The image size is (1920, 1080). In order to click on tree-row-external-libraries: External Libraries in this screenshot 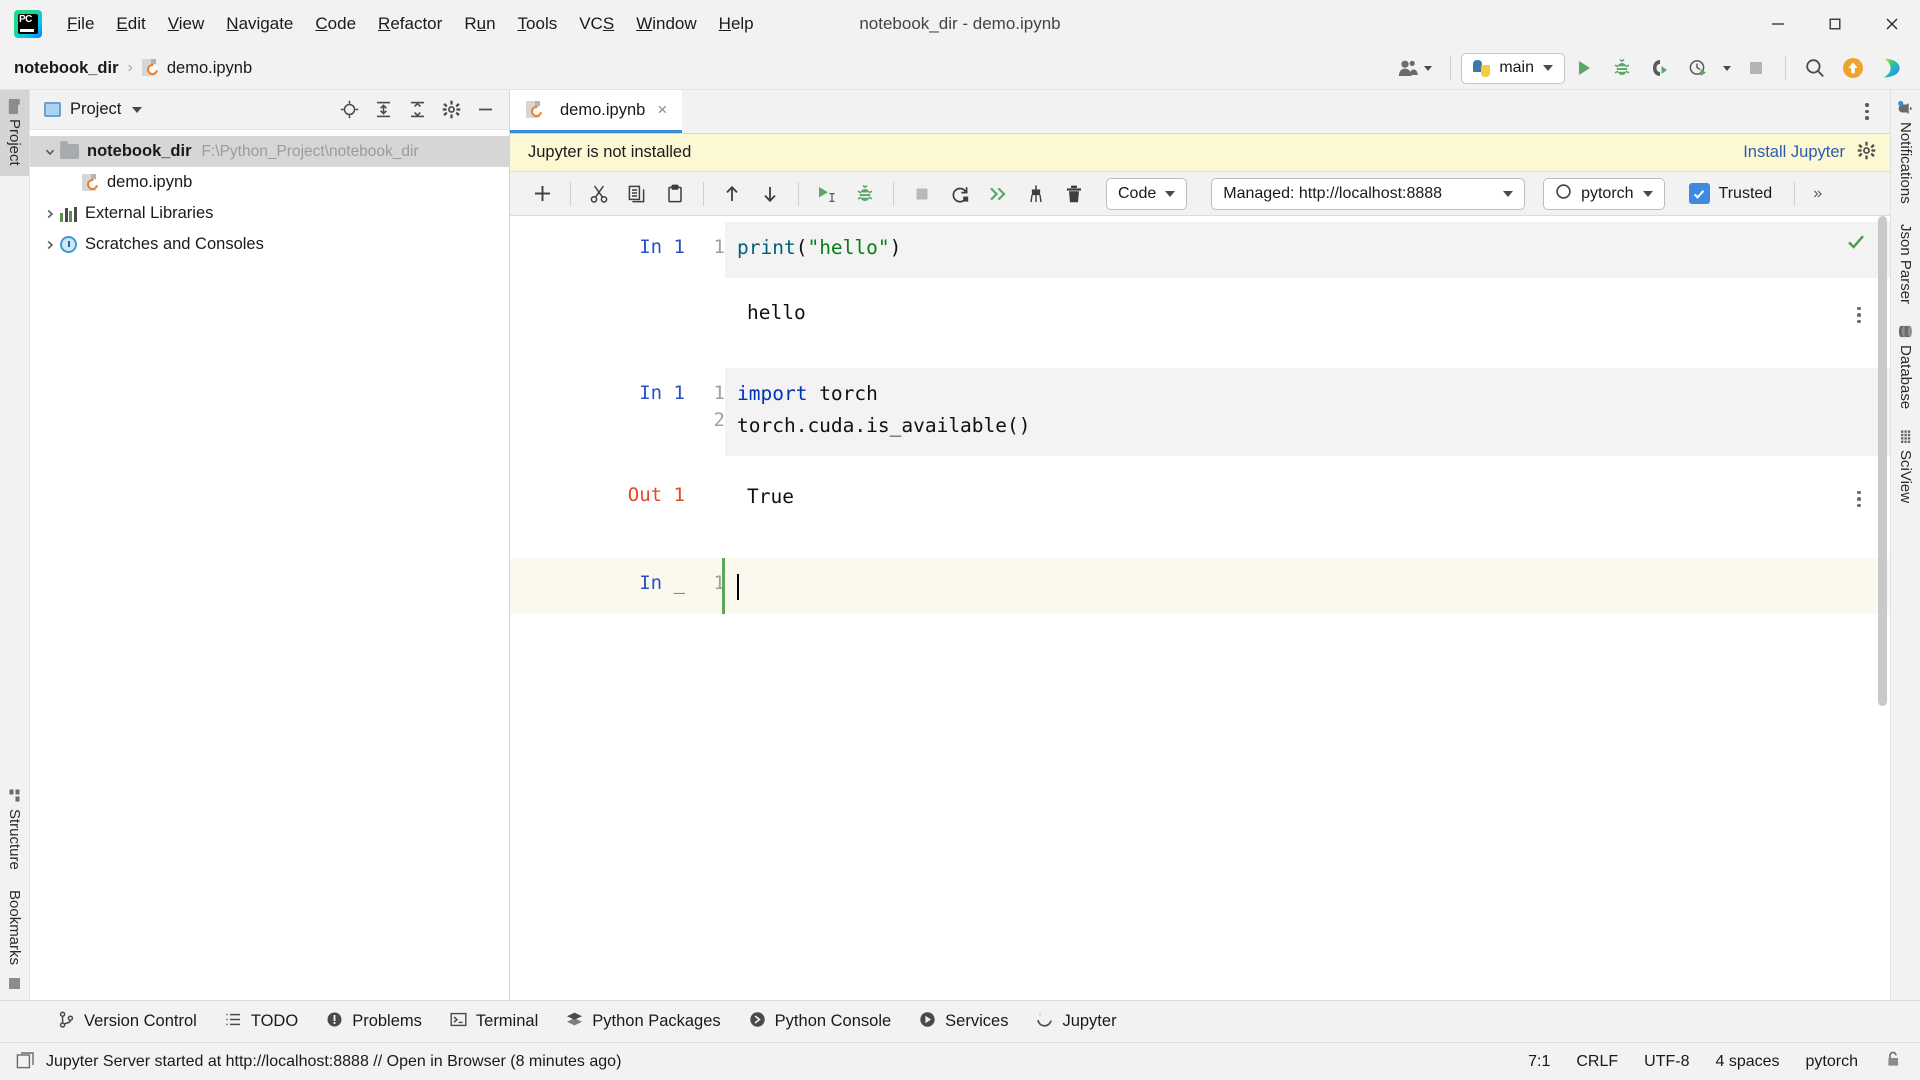, I will do `click(269, 213)`.